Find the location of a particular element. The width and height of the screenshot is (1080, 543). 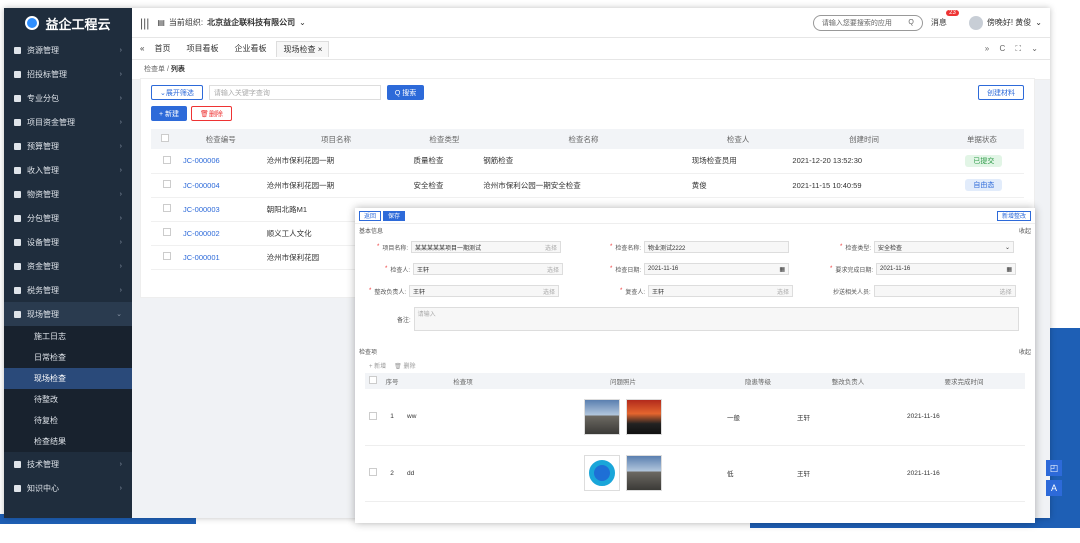

cell-code: JC-000001 is located at coordinates (221, 257).